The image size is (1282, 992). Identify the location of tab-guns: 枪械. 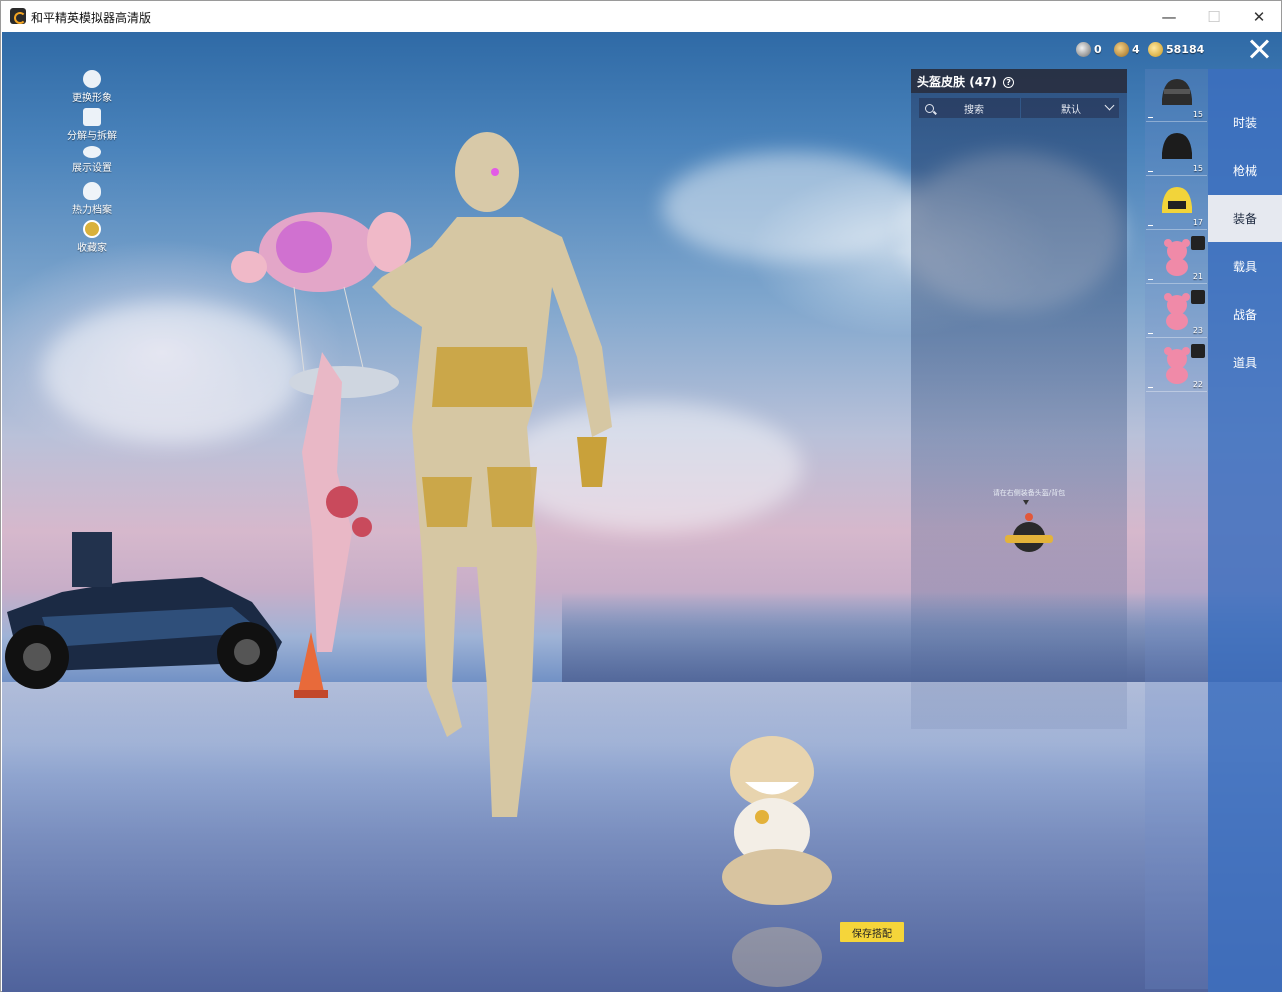
(1245, 170).